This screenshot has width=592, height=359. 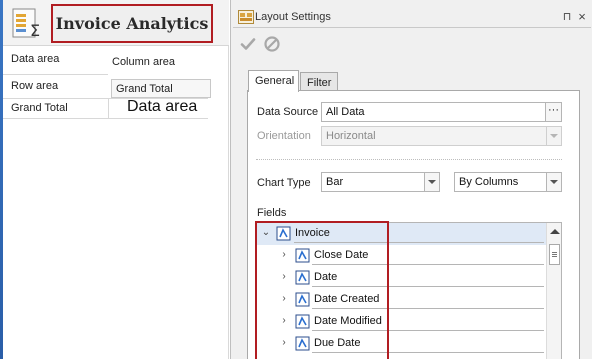 What do you see at coordinates (35, 59) in the screenshot?
I see `data-area-label: Data area` at bounding box center [35, 59].